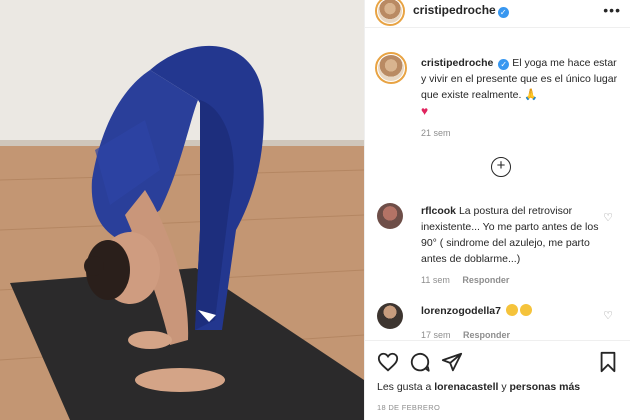 The height and width of the screenshot is (420, 630). I want to click on comment-timestamp: 17 sem, so click(436, 335).